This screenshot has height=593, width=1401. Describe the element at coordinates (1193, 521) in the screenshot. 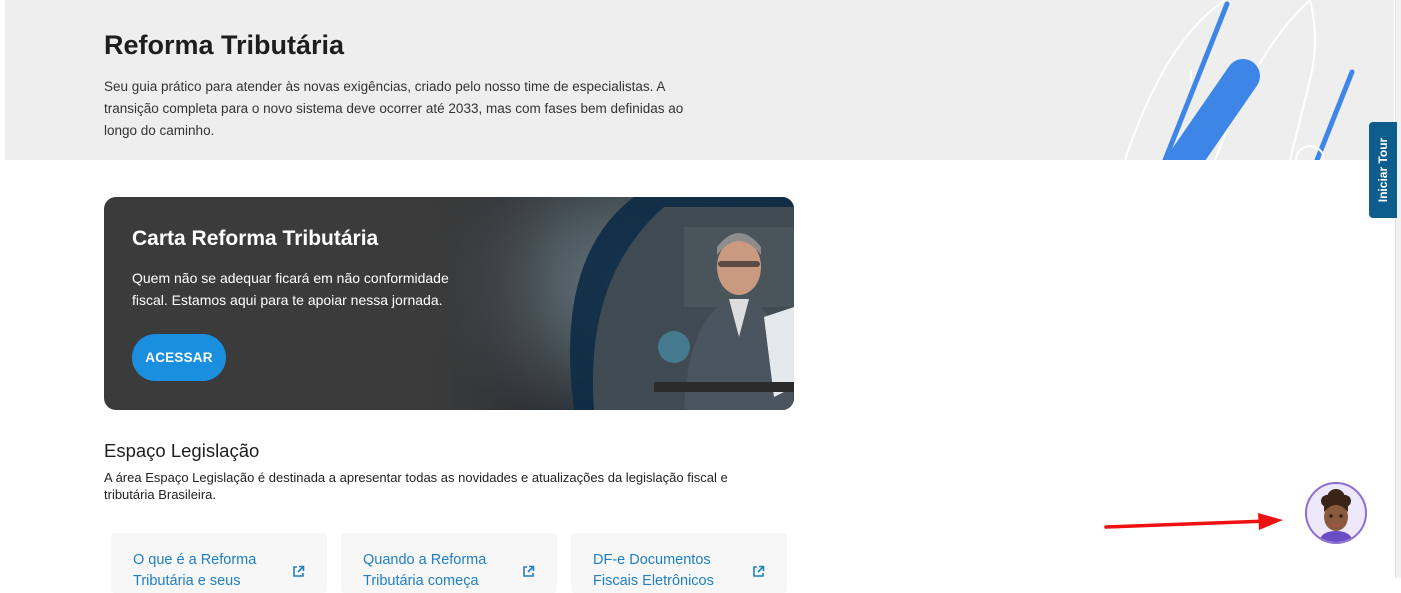

I see `annotation-arrow` at that location.